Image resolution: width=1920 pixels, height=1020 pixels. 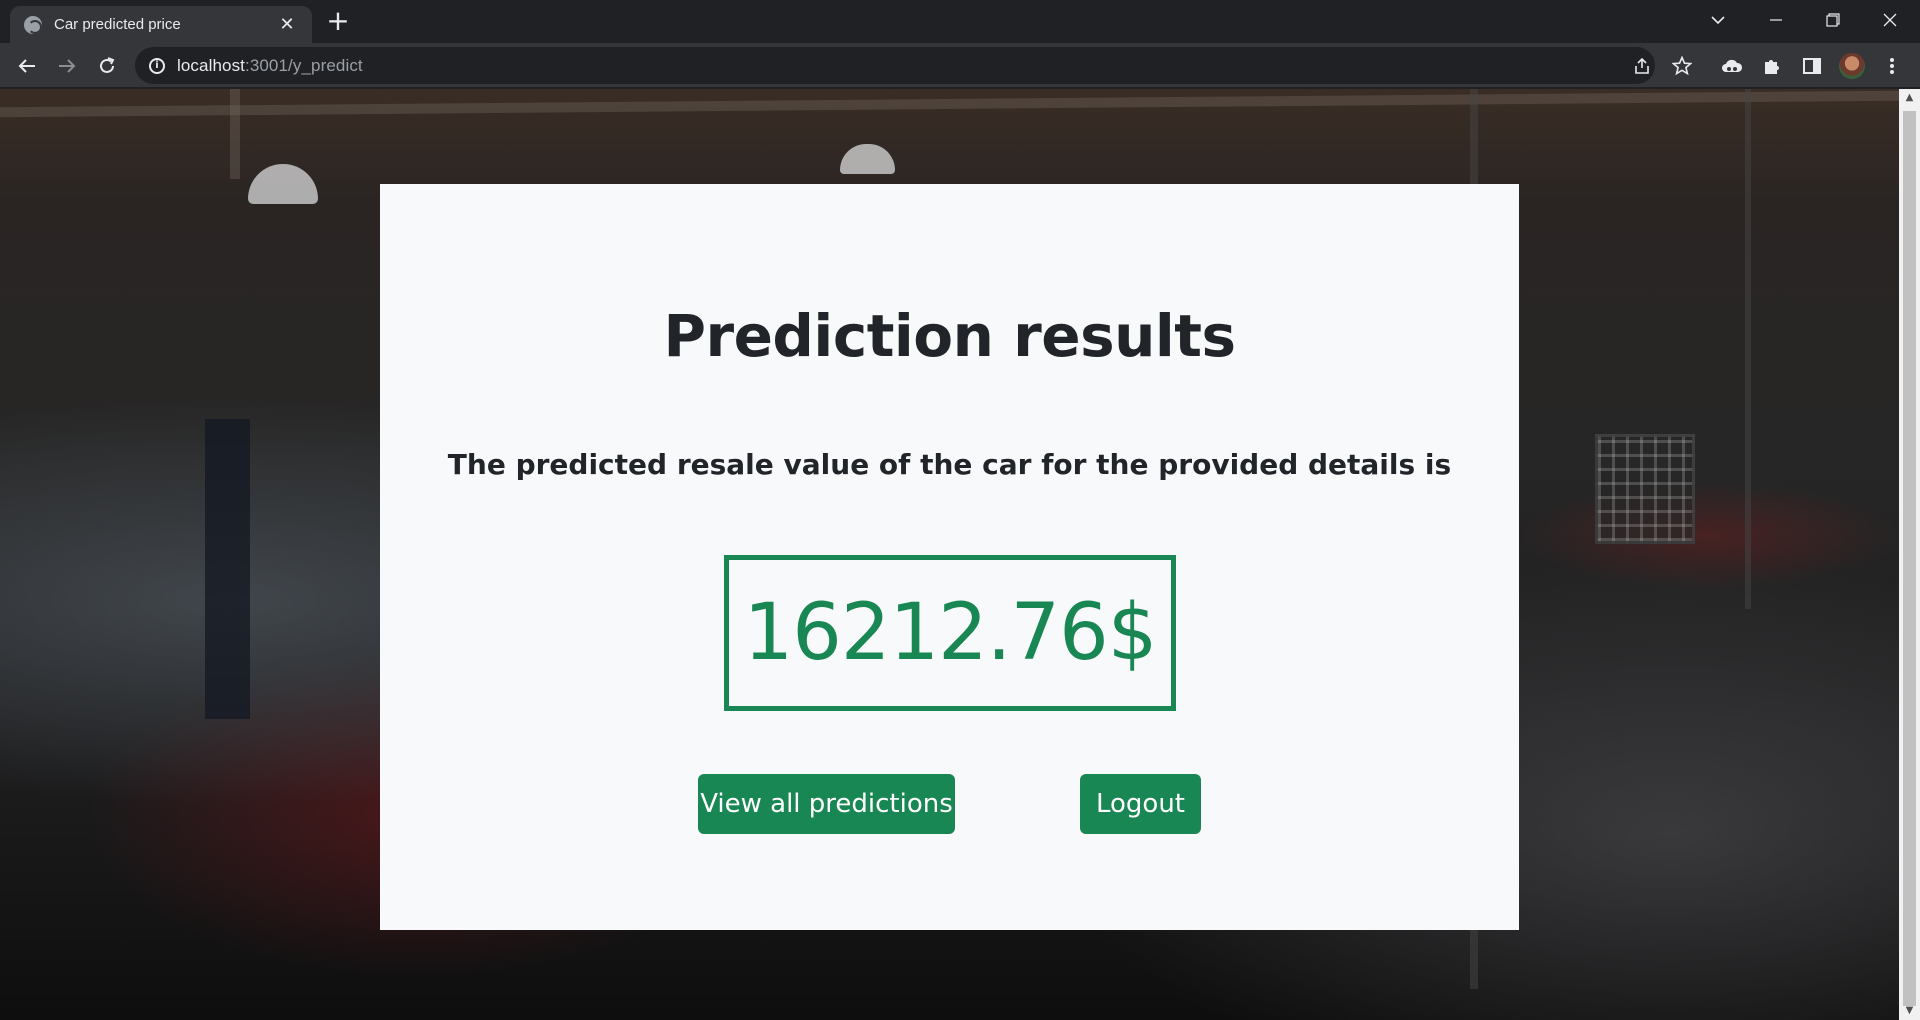 What do you see at coordinates (1833, 20) in the screenshot?
I see `restore-icon` at bounding box center [1833, 20].